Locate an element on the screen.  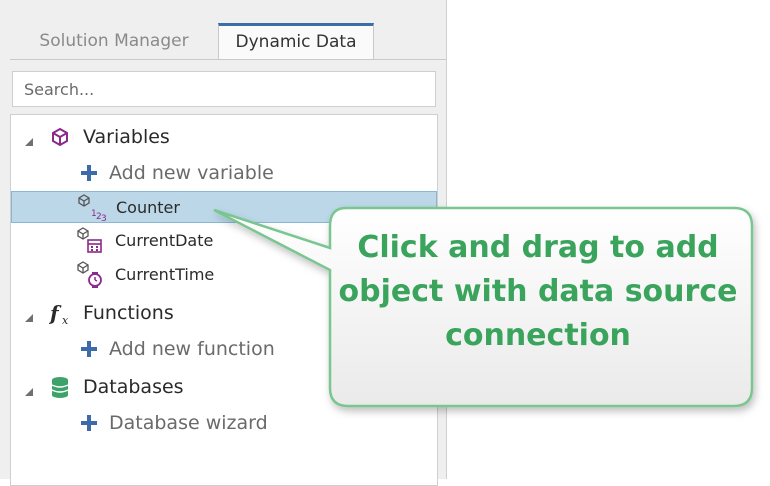
tree-node-databases: Databases is located at coordinates (224, 387).